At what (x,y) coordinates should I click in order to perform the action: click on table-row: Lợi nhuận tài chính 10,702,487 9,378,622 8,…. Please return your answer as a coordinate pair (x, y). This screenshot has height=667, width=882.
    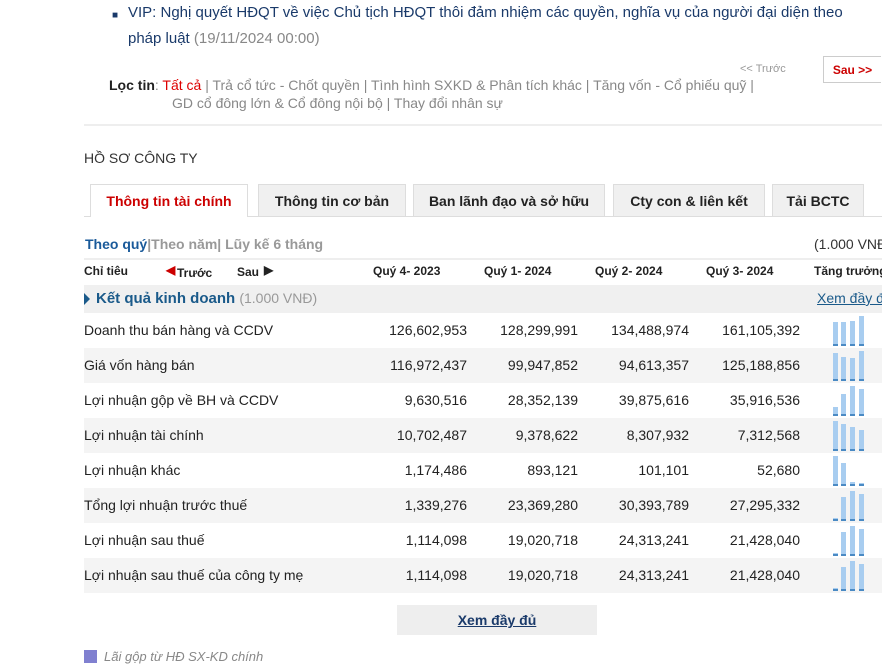
    Looking at the image, I should click on (483, 435).